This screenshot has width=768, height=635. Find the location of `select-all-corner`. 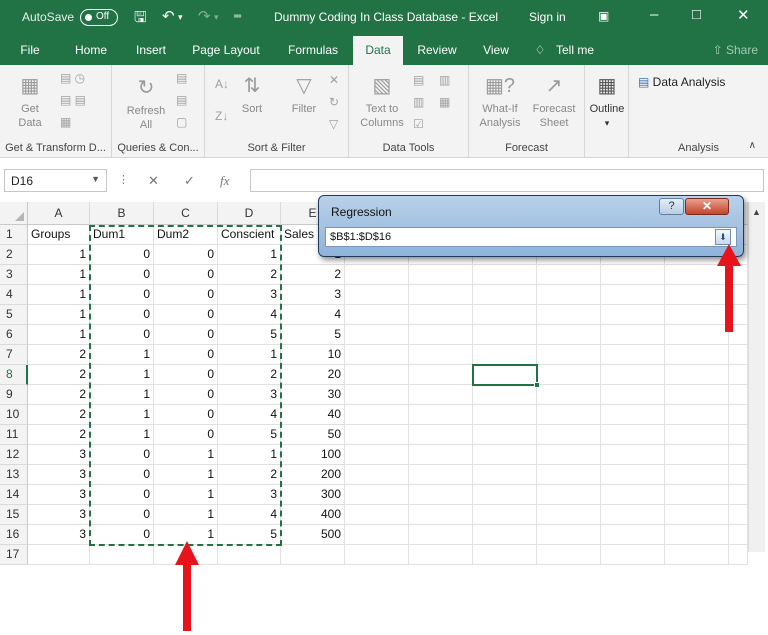

select-all-corner is located at coordinates (14, 213).